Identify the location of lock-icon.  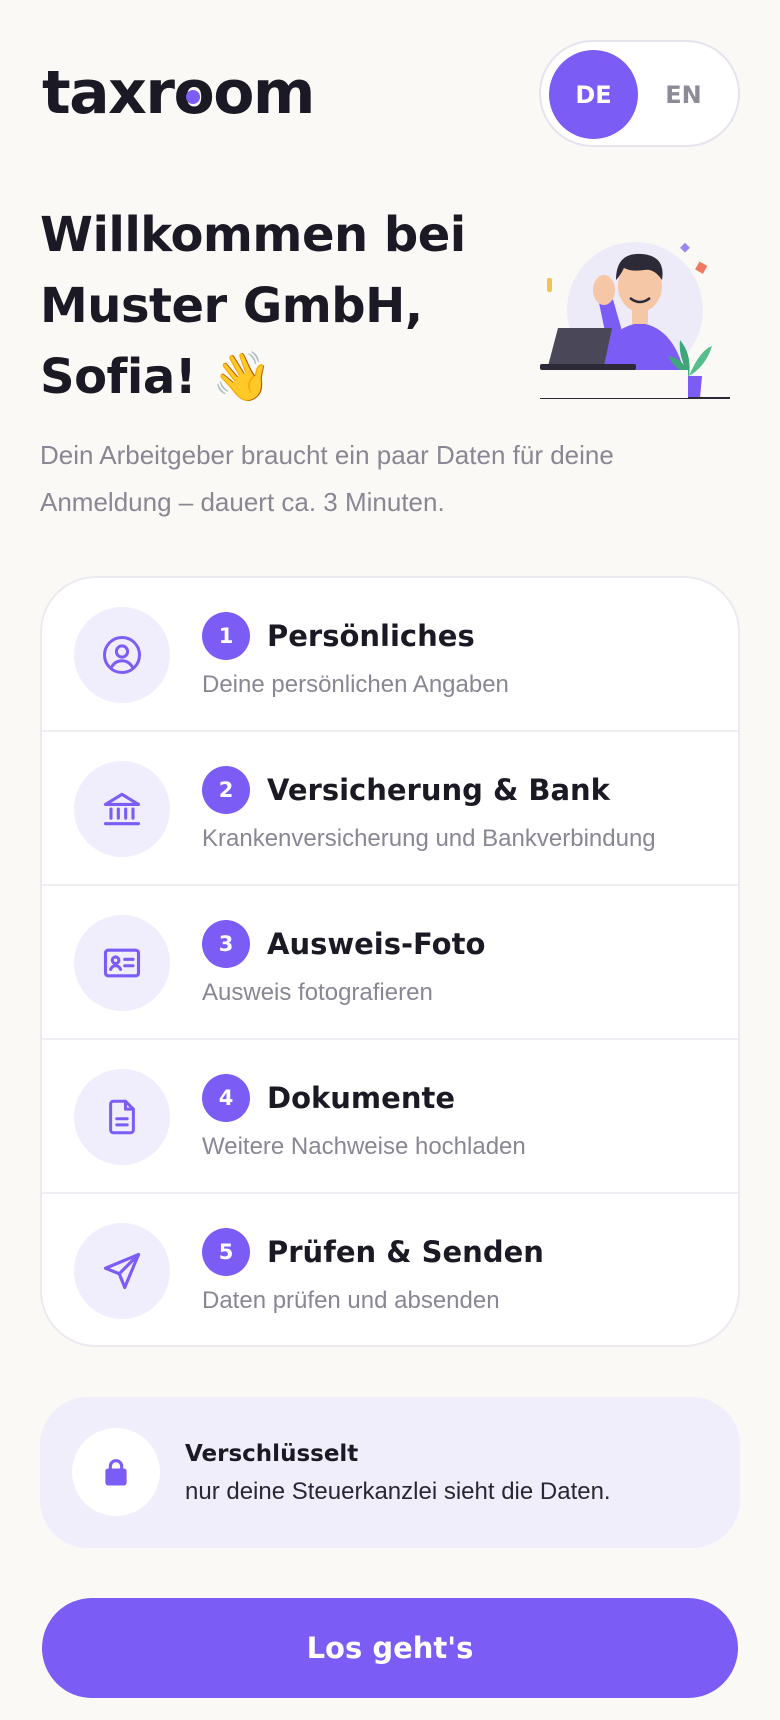
(116, 1472).